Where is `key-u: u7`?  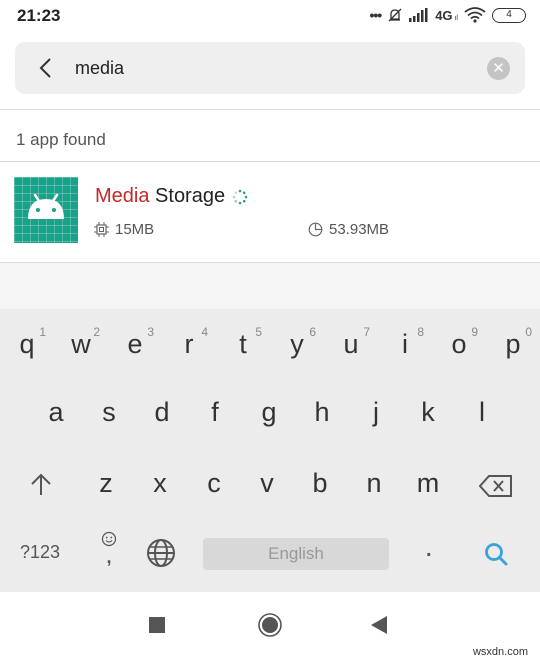
key-u: u7 is located at coordinates (351, 343).